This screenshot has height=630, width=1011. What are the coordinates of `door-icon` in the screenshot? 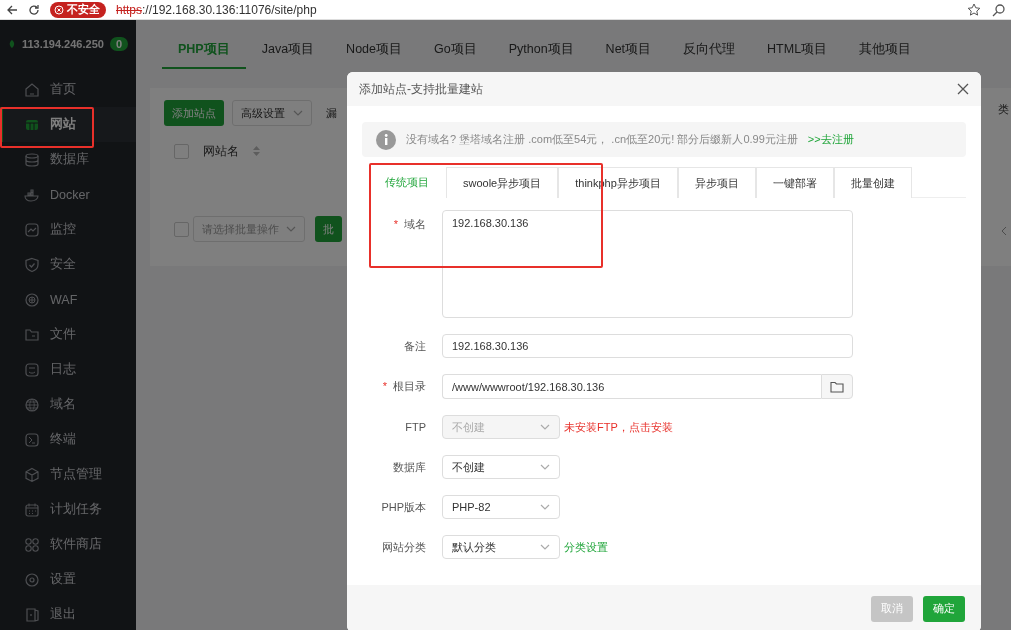 It's located at (32, 614).